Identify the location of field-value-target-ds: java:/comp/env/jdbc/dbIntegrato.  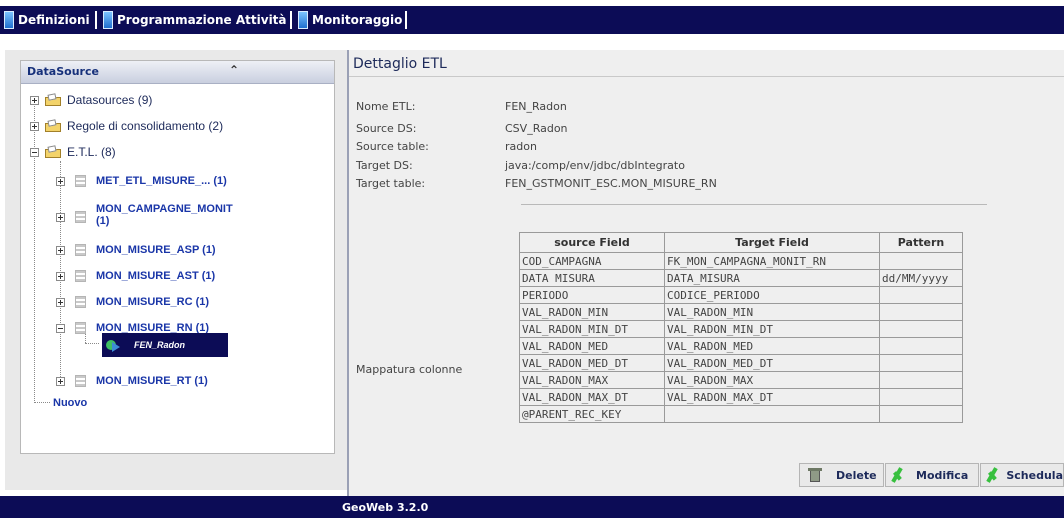
(595, 165).